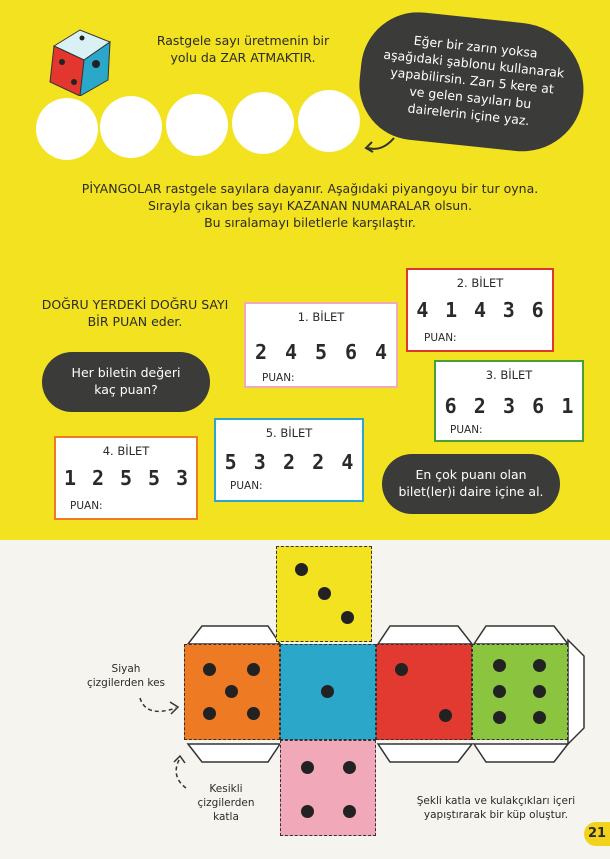 The image size is (610, 859). Describe the element at coordinates (126, 389) in the screenshot. I see `question-line-2: kaç puan?` at that location.